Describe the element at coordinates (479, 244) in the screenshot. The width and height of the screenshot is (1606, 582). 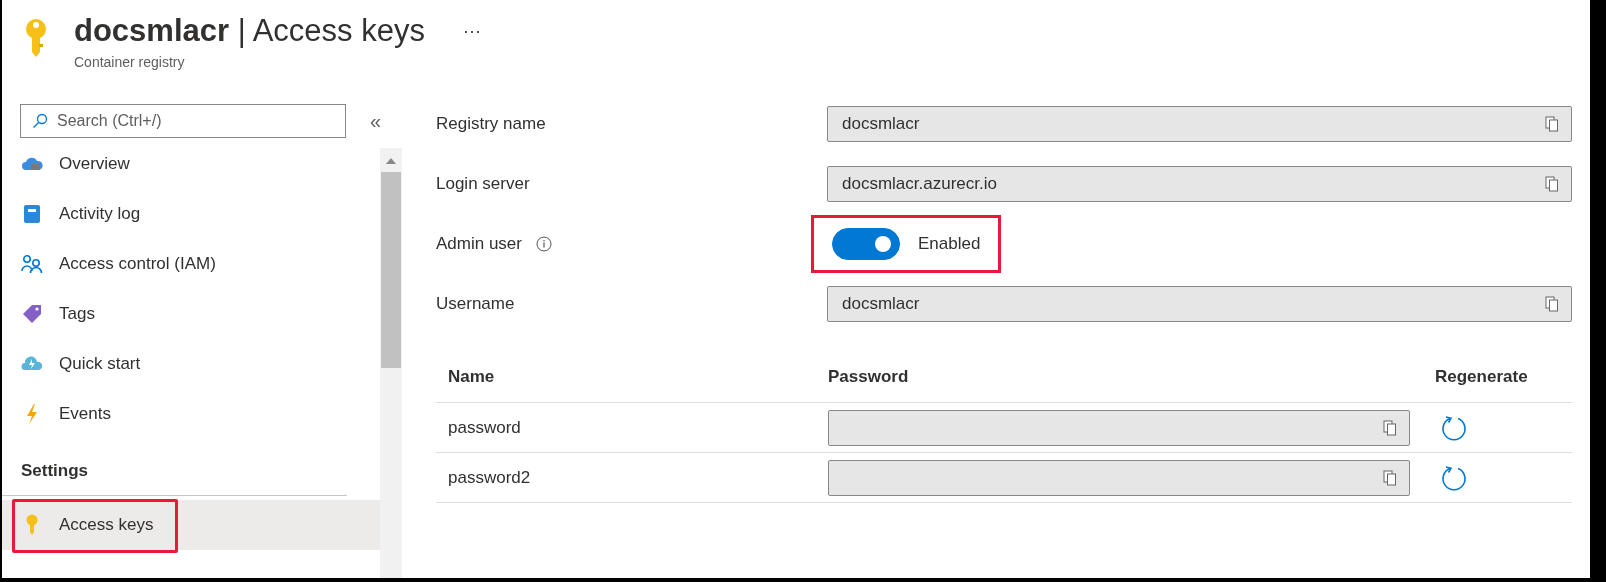
I see `field-label: Admin user` at that location.